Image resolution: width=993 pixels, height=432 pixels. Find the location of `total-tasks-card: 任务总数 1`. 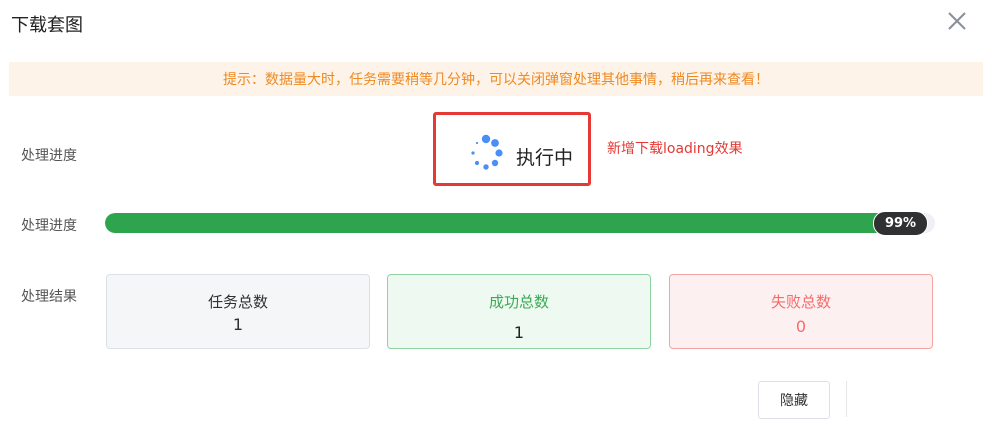

total-tasks-card: 任务总数 1 is located at coordinates (238, 311).